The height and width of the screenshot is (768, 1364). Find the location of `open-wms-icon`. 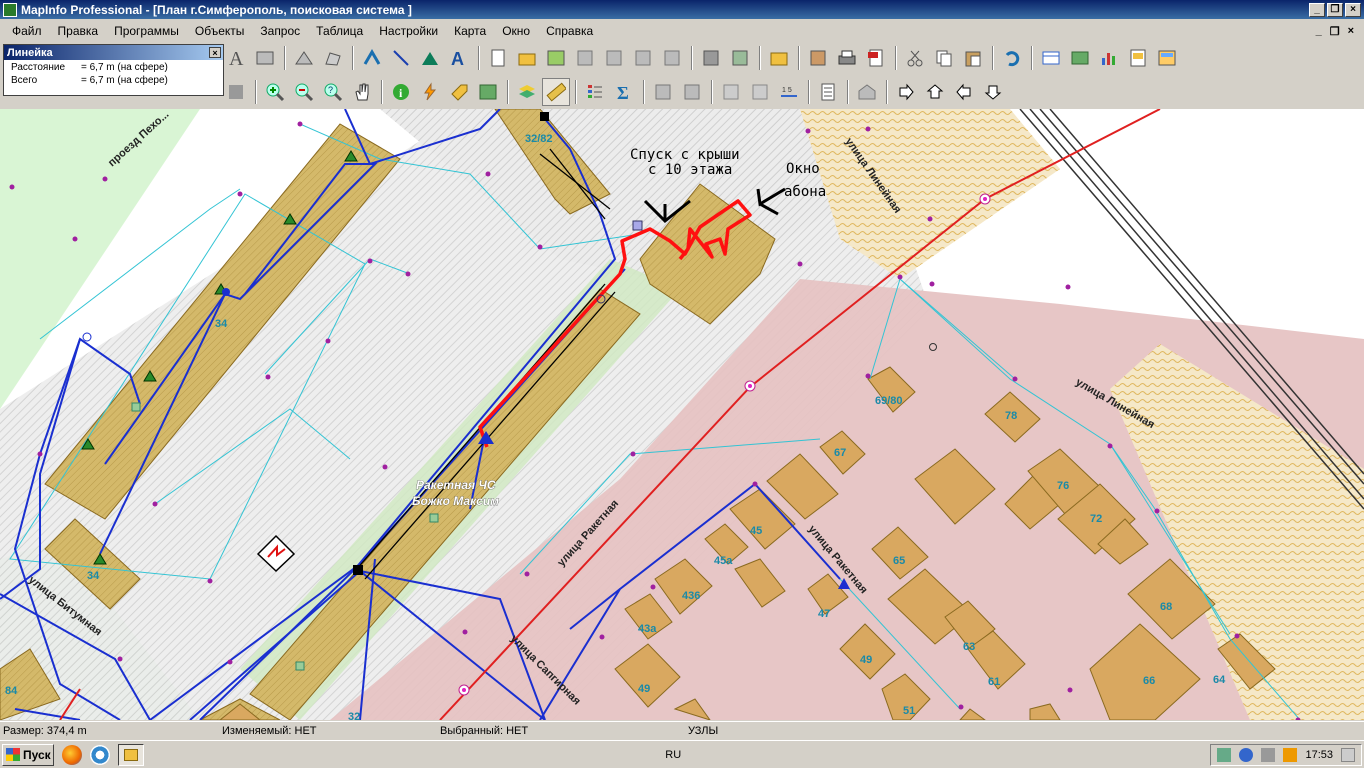

open-wms-icon is located at coordinates (614, 58).